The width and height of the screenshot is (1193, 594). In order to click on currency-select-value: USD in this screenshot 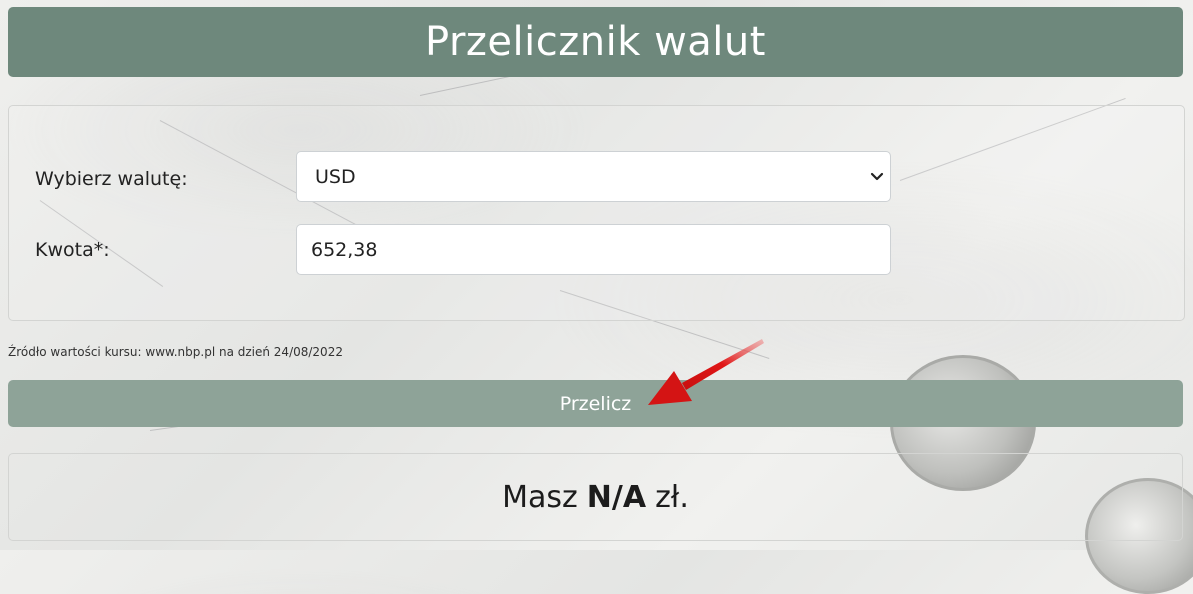, I will do `click(335, 176)`.